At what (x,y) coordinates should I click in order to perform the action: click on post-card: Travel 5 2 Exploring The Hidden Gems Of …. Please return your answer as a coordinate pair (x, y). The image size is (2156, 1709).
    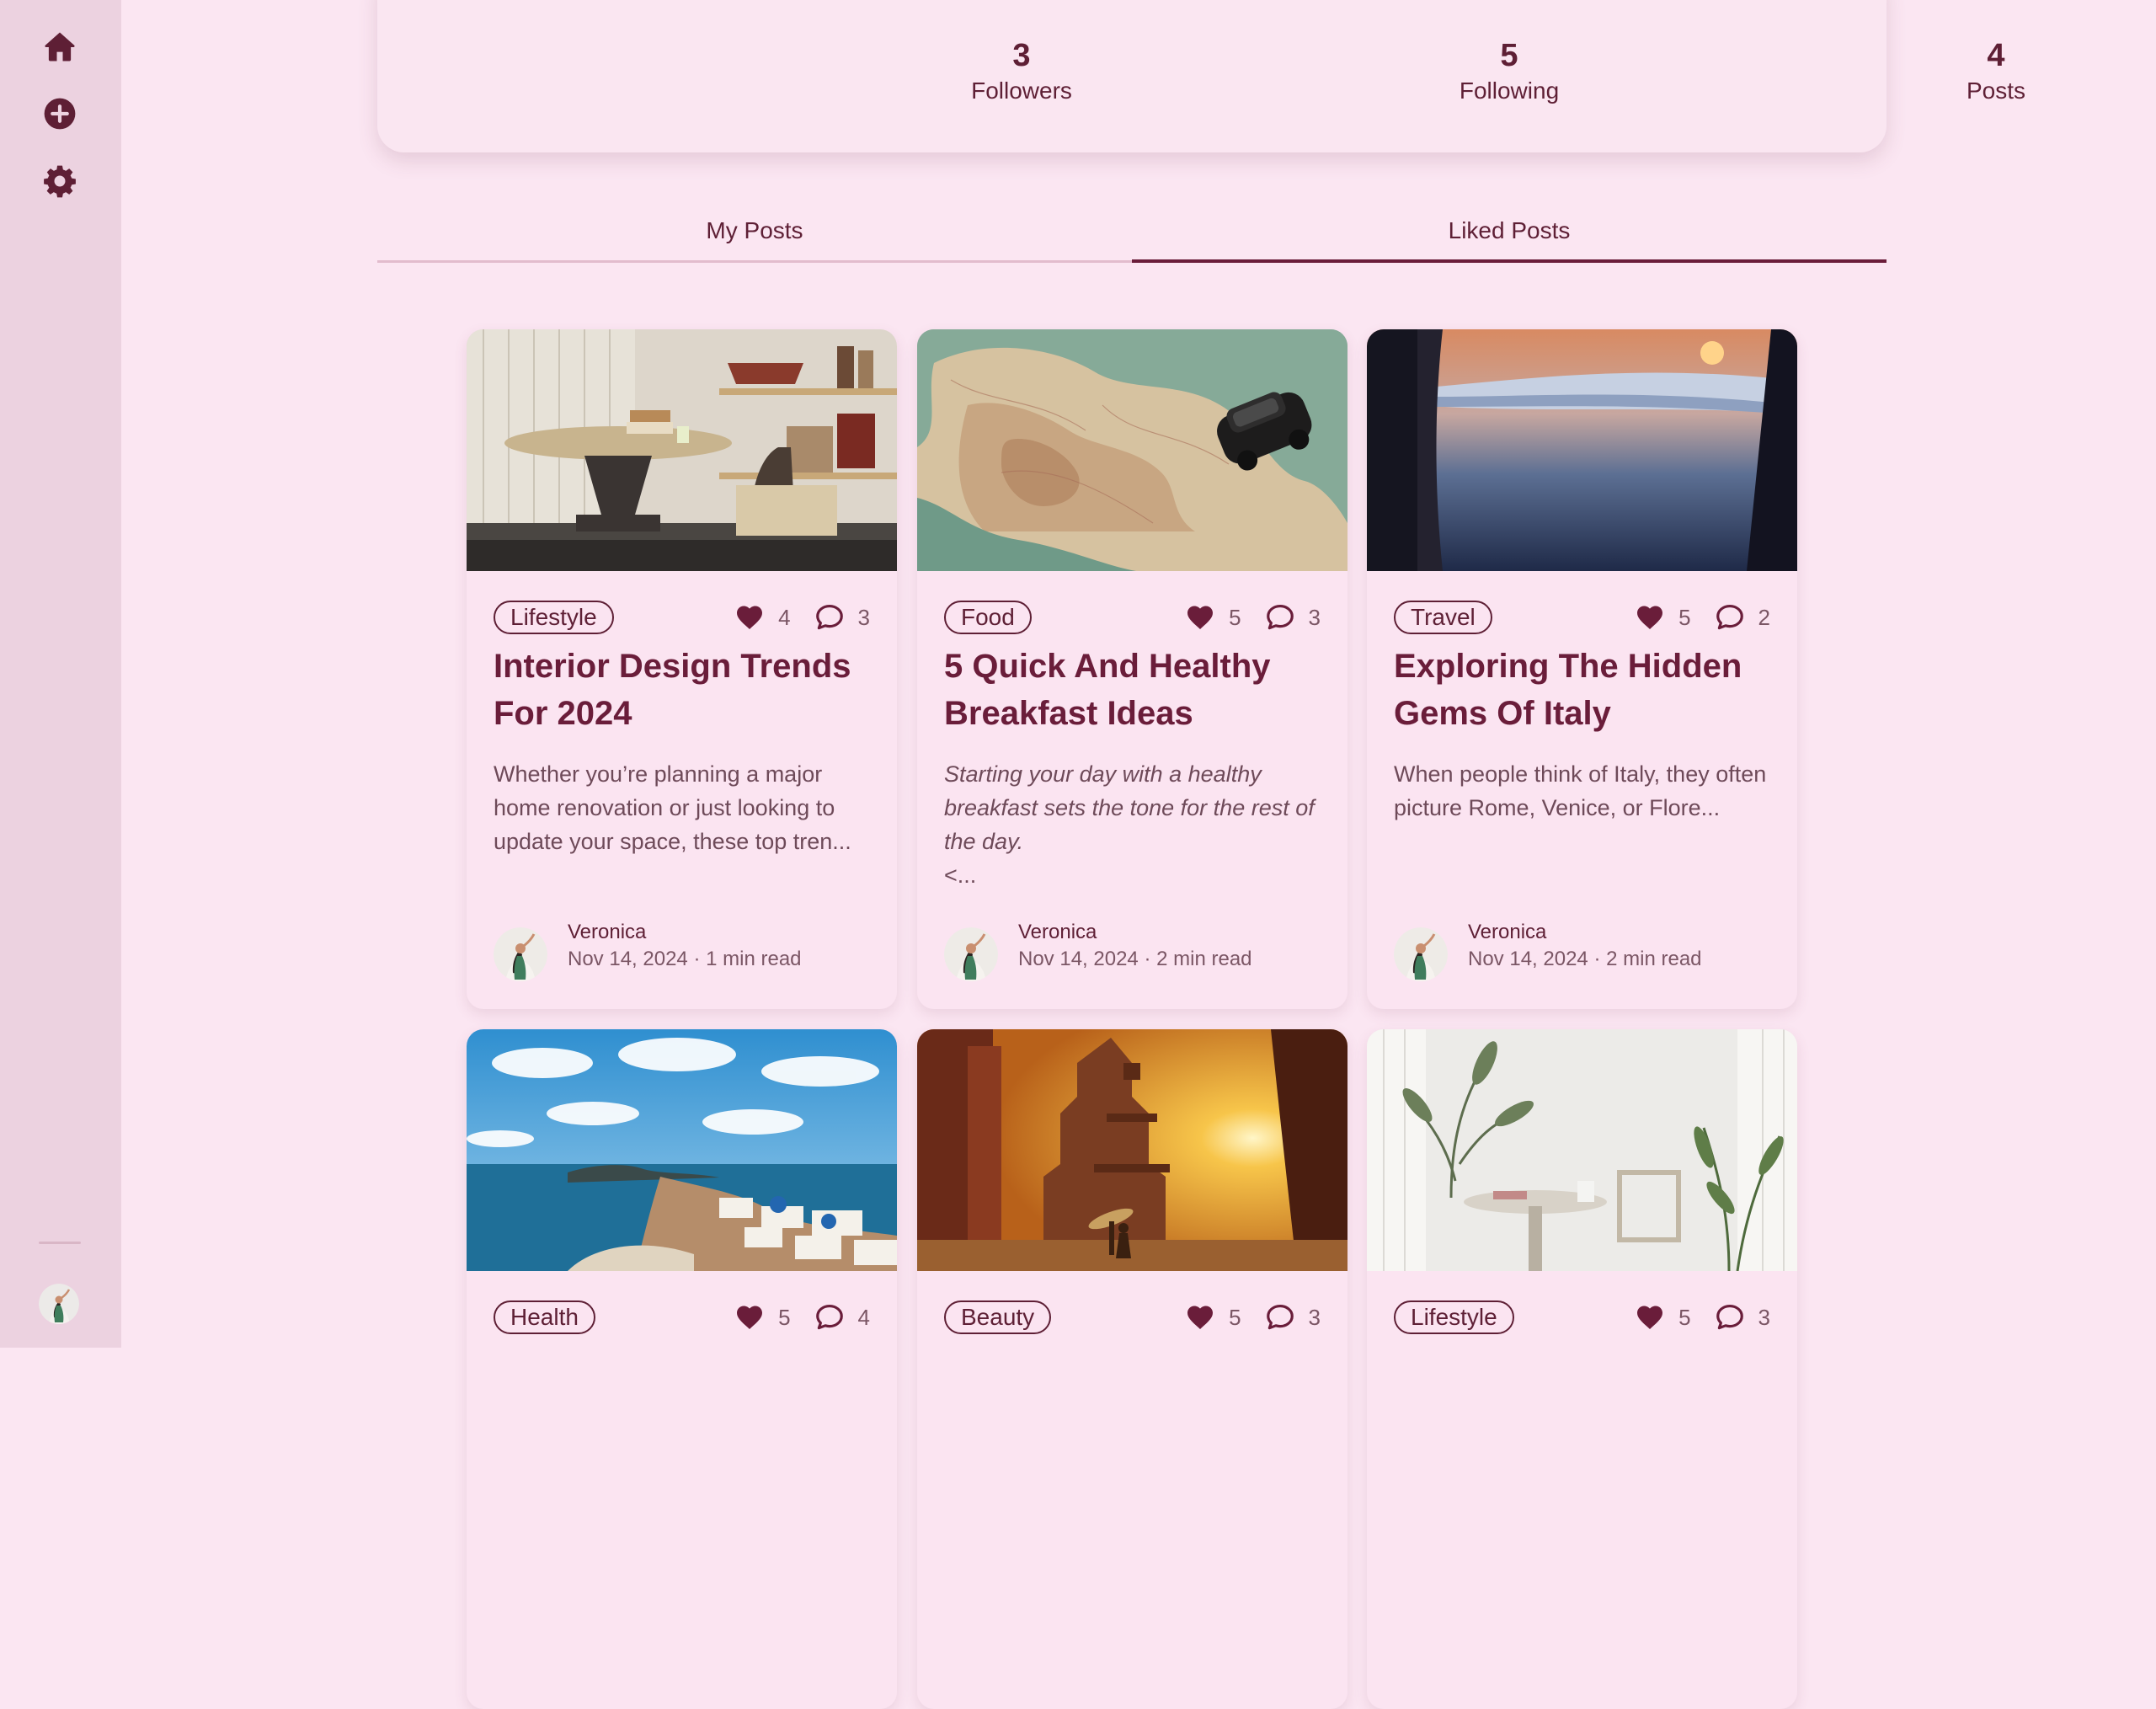
    Looking at the image, I should click on (1582, 669).